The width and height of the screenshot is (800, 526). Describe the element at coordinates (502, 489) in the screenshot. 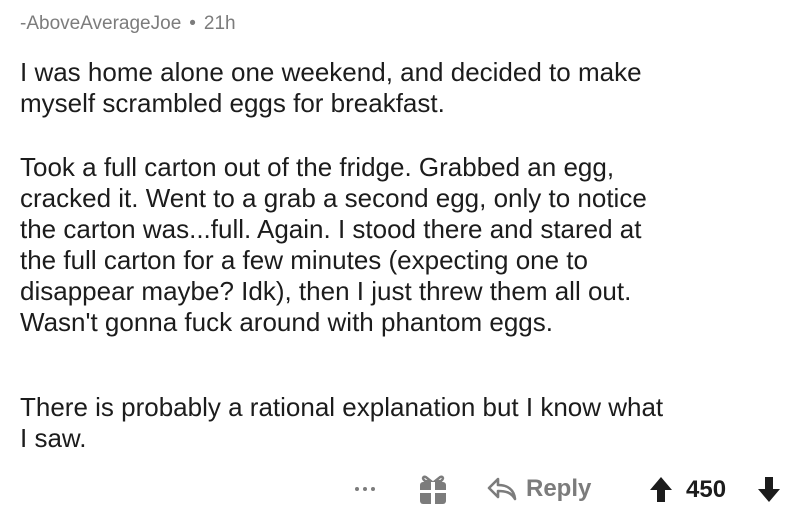

I see `reply-arrow-icon` at that location.